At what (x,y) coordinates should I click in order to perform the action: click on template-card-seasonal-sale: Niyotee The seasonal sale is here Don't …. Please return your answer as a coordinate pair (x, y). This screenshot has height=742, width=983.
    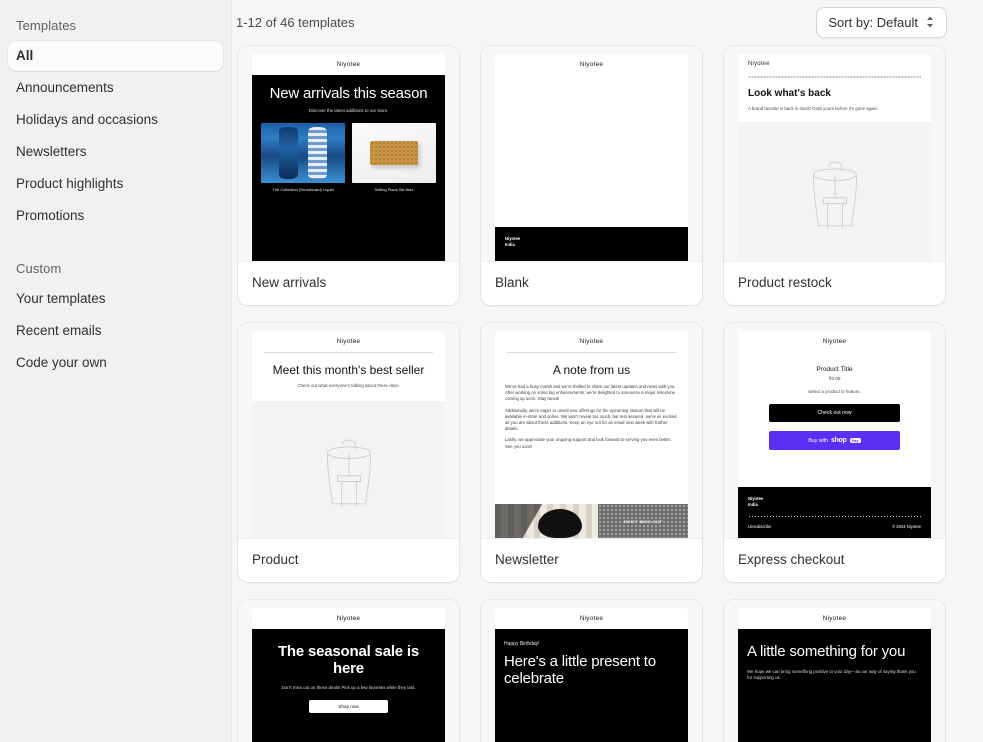
    Looking at the image, I should click on (348, 671).